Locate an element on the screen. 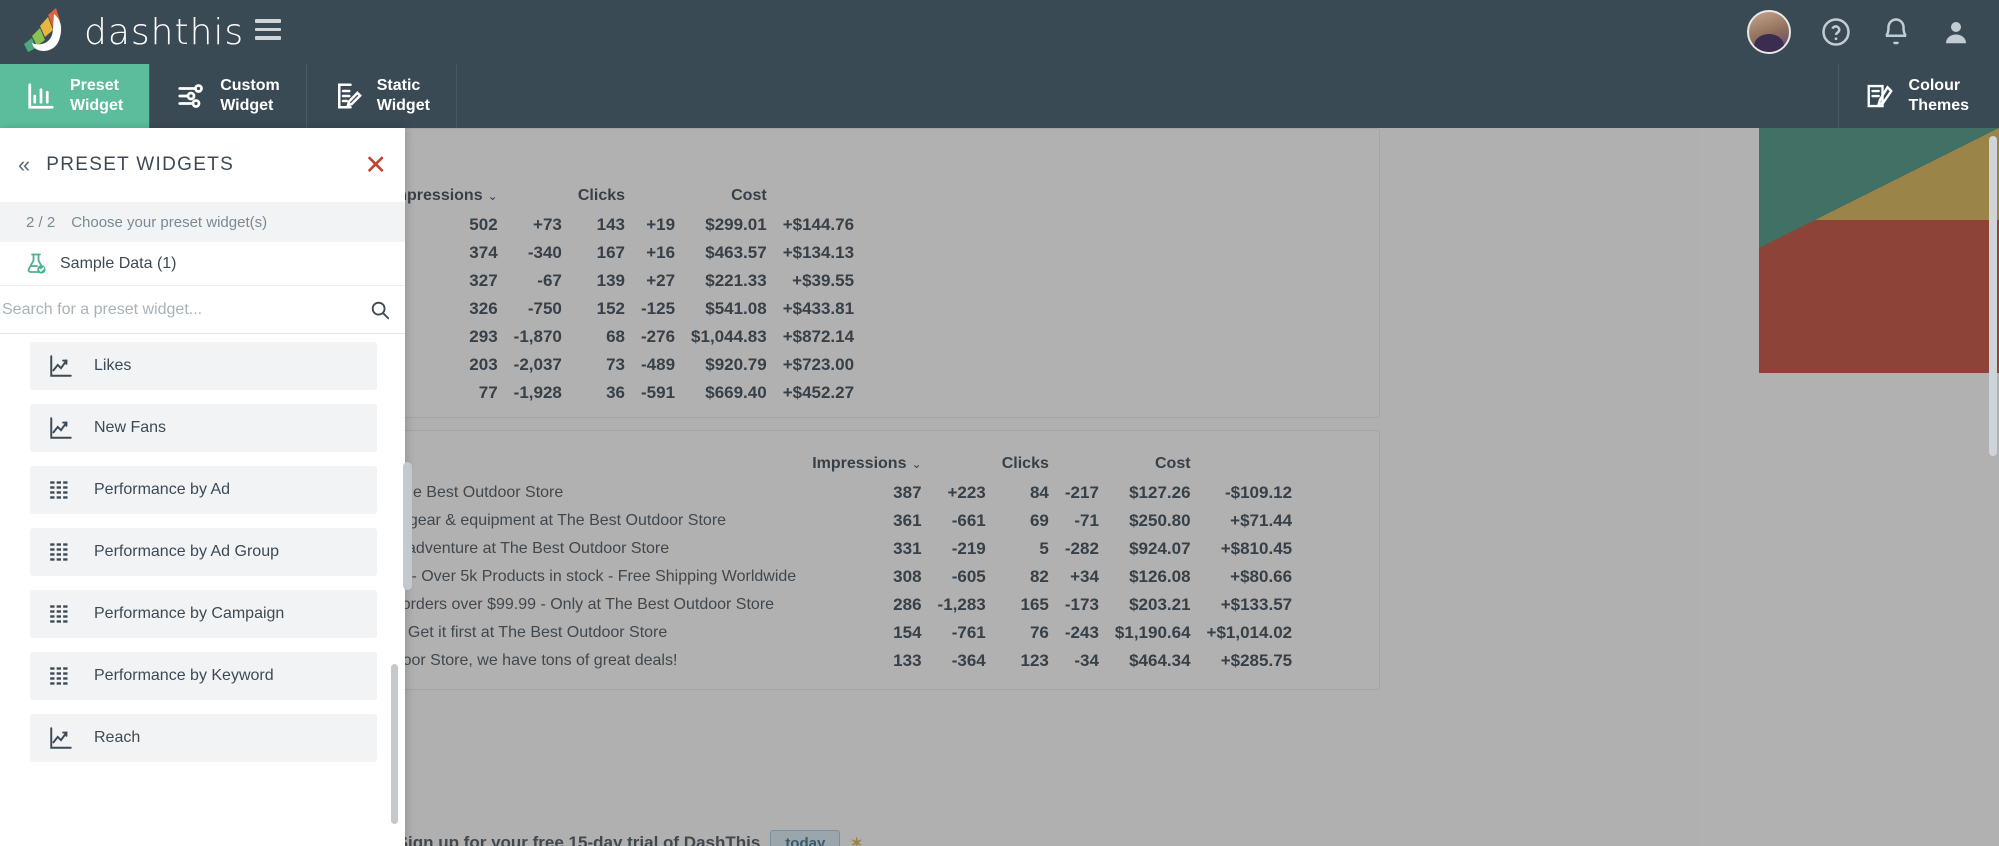 The image size is (1999, 846). header-actions is located at coordinates (1859, 32).